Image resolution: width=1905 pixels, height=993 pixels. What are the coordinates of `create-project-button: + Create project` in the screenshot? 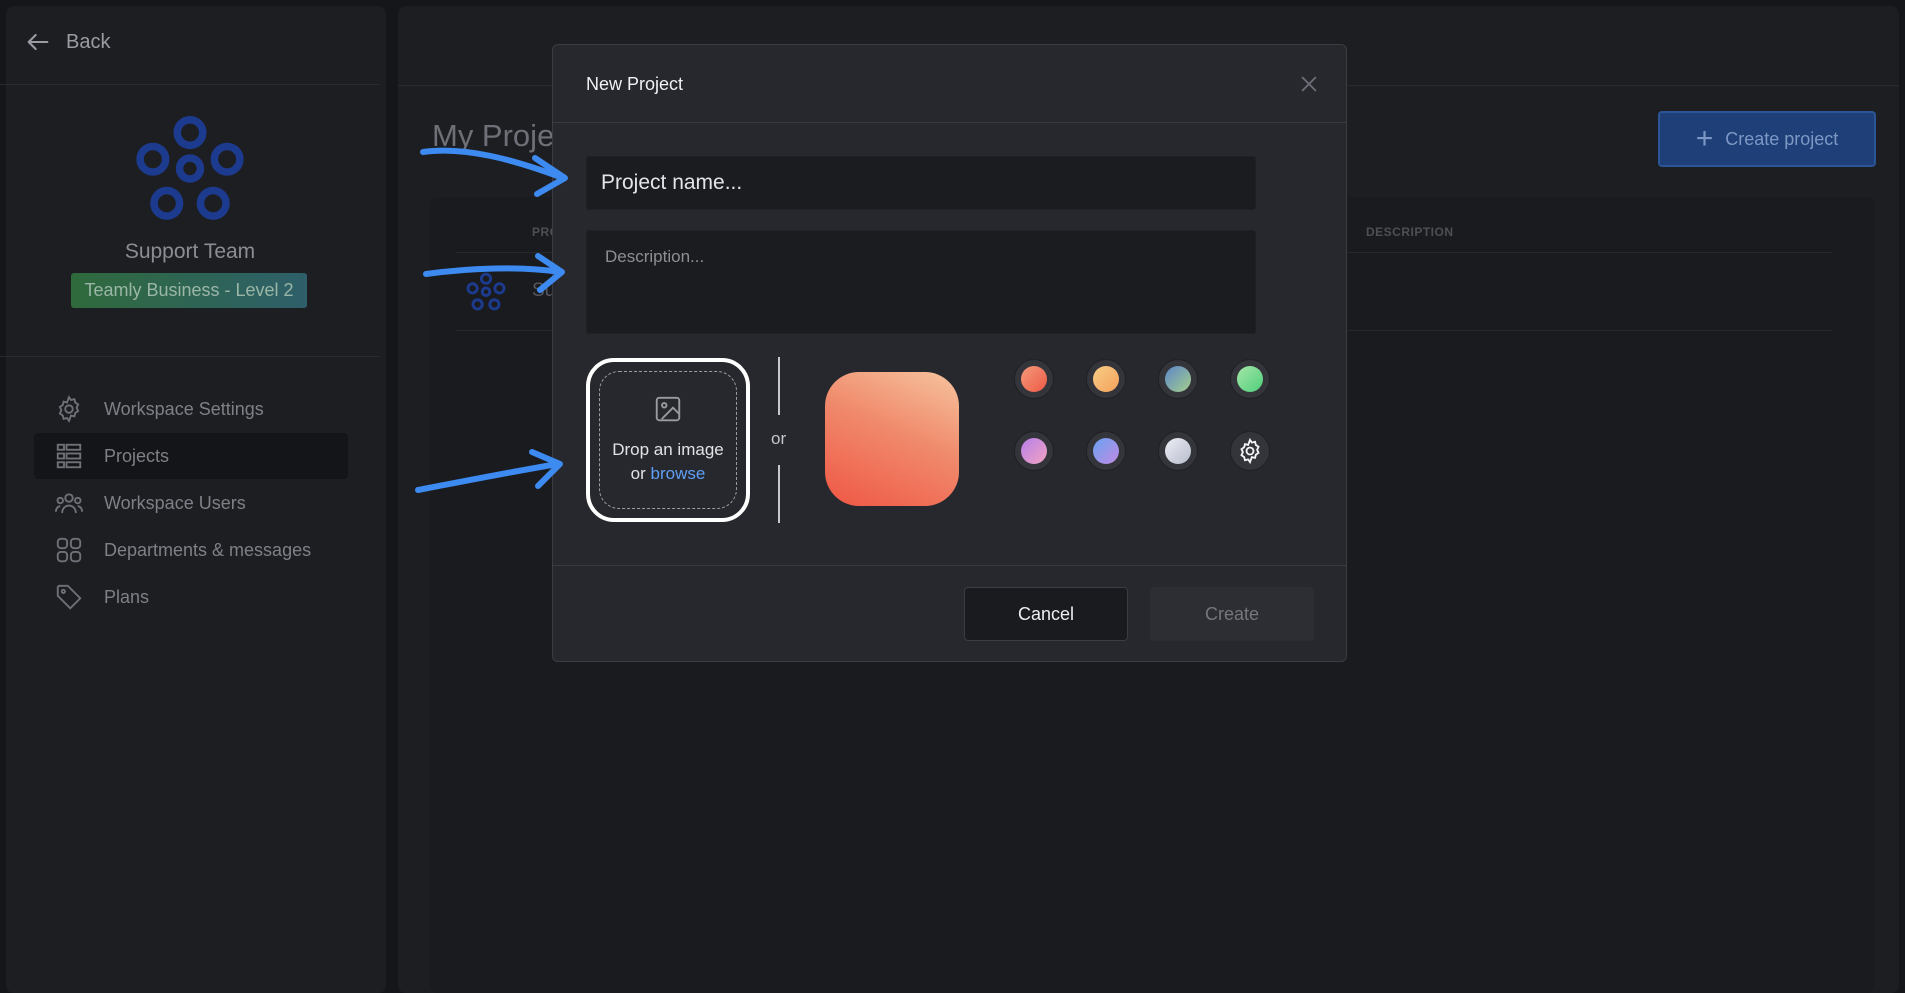 It's located at (1767, 139).